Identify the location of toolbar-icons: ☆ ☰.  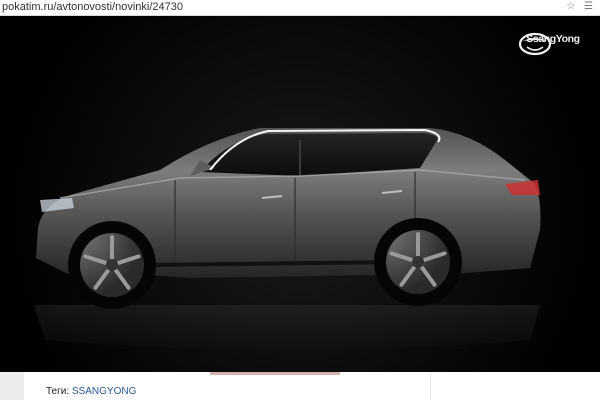
(581, 6).